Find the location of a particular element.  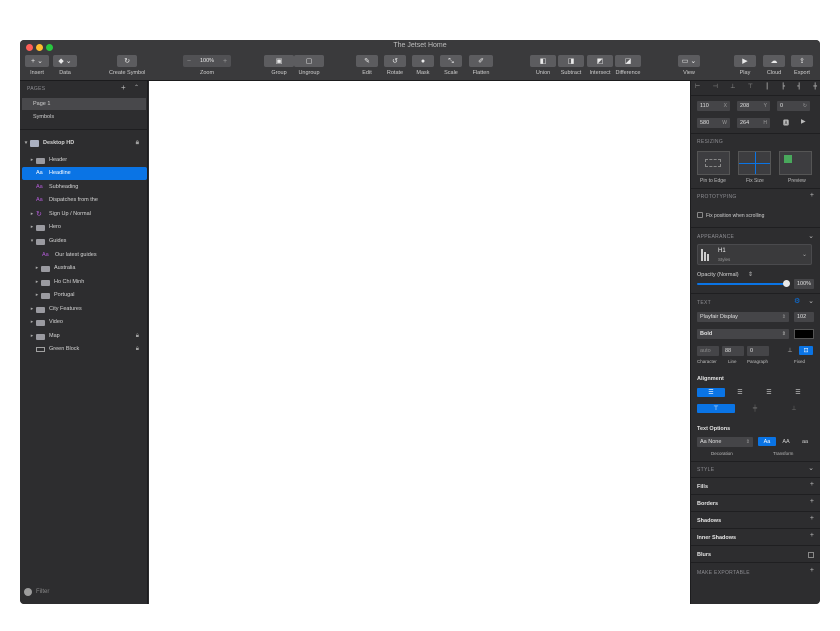

cloud-button: ☁ Cloud is located at coordinates (774, 65).